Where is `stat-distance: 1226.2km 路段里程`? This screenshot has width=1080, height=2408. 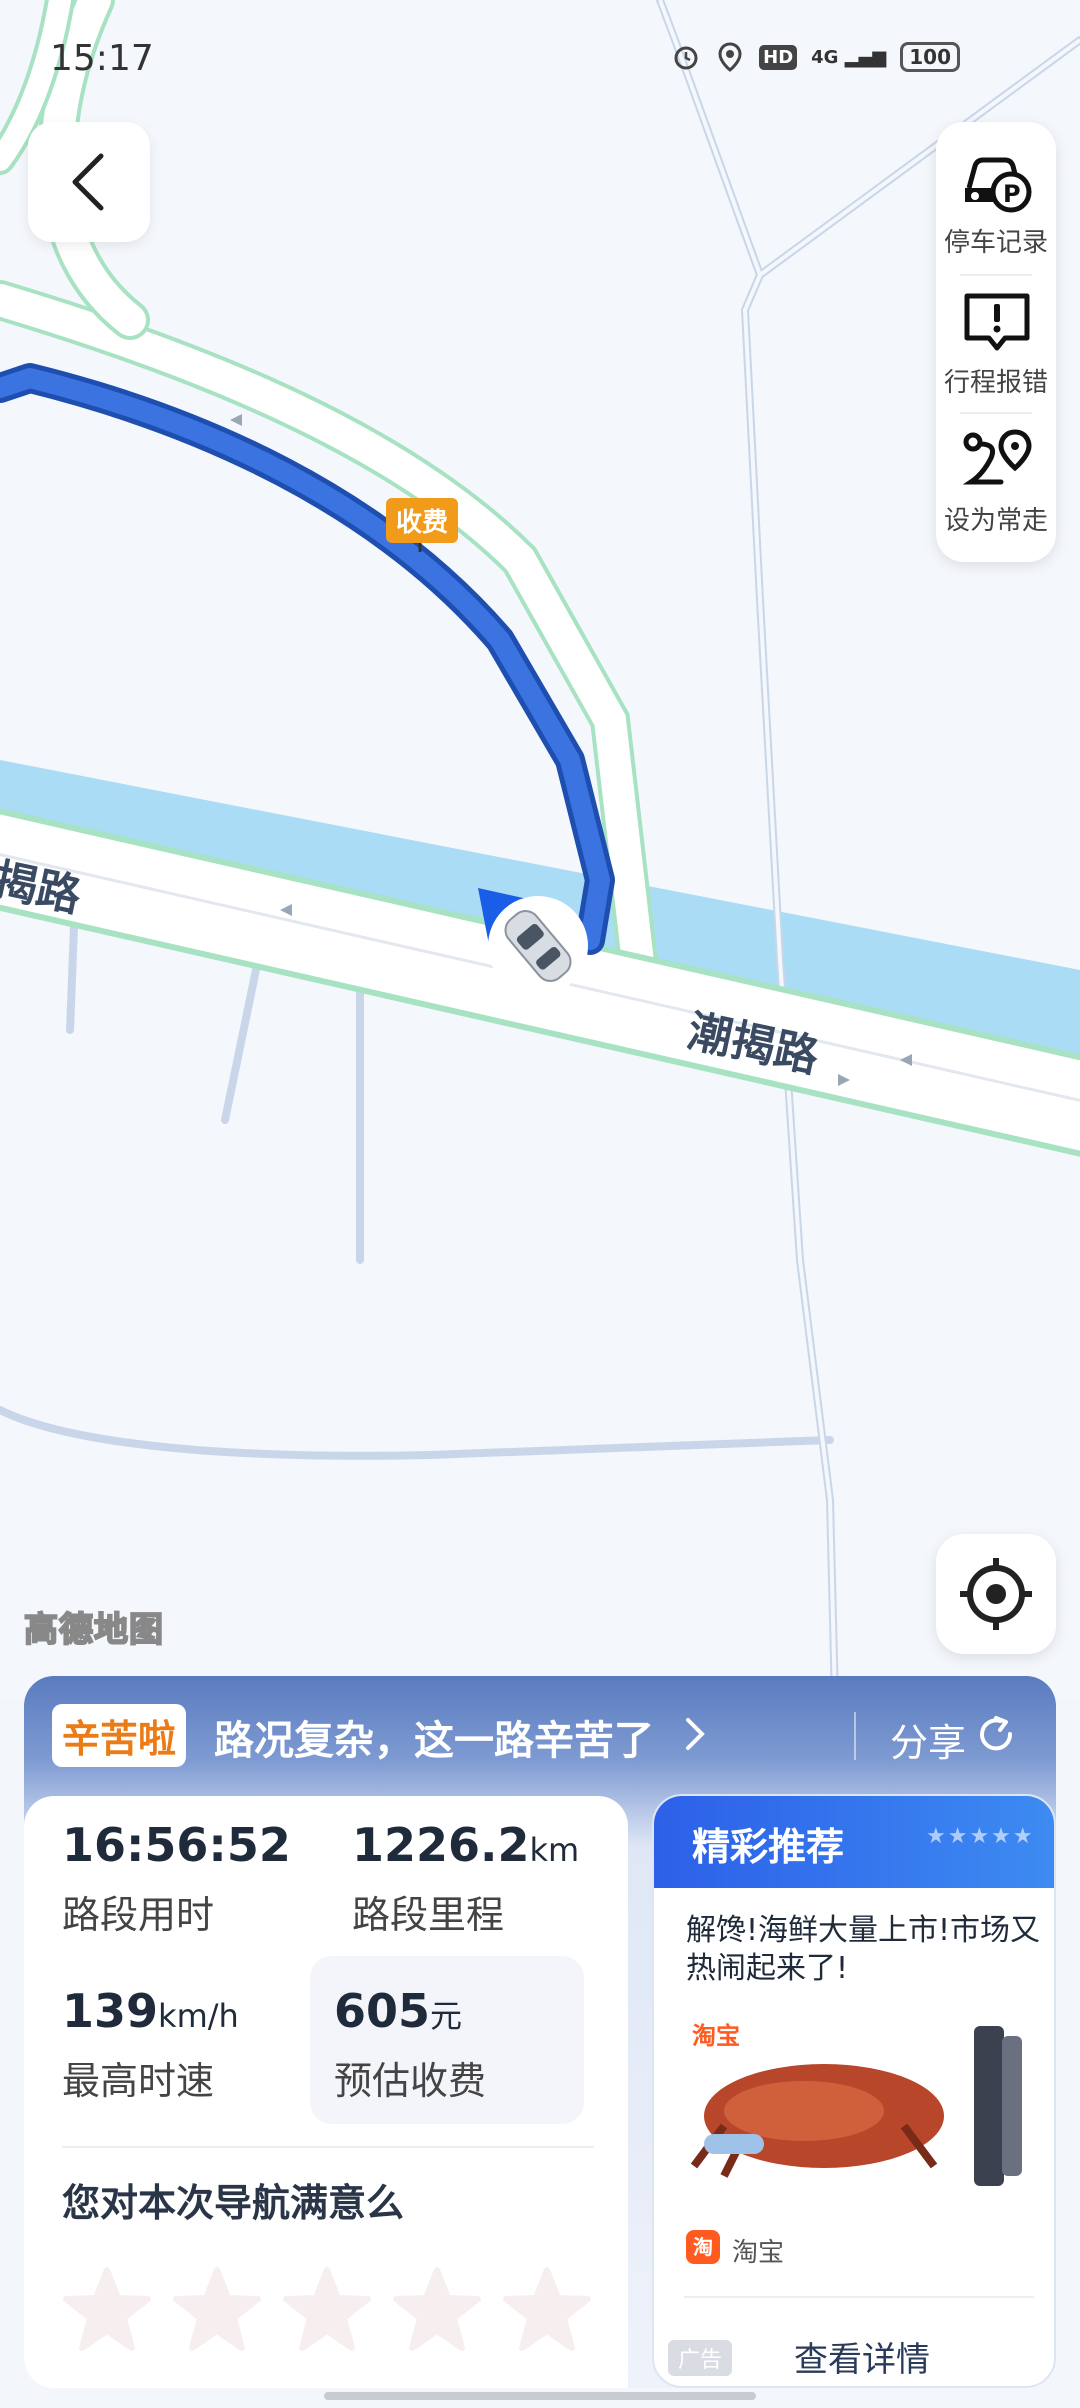
stat-distance: 1226.2km 路段里程 is located at coordinates (465, 1878).